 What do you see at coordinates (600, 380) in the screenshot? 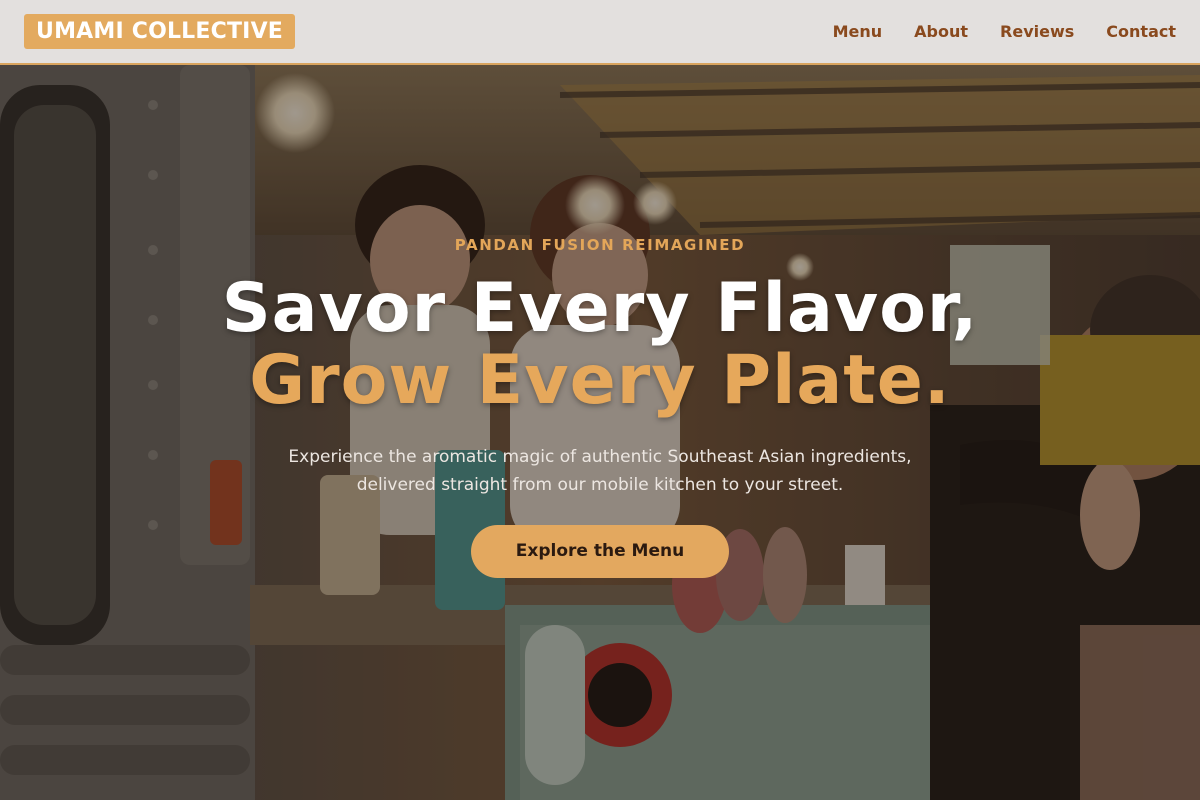
I see `hero-headline-line2: Grow Every Plate.` at bounding box center [600, 380].